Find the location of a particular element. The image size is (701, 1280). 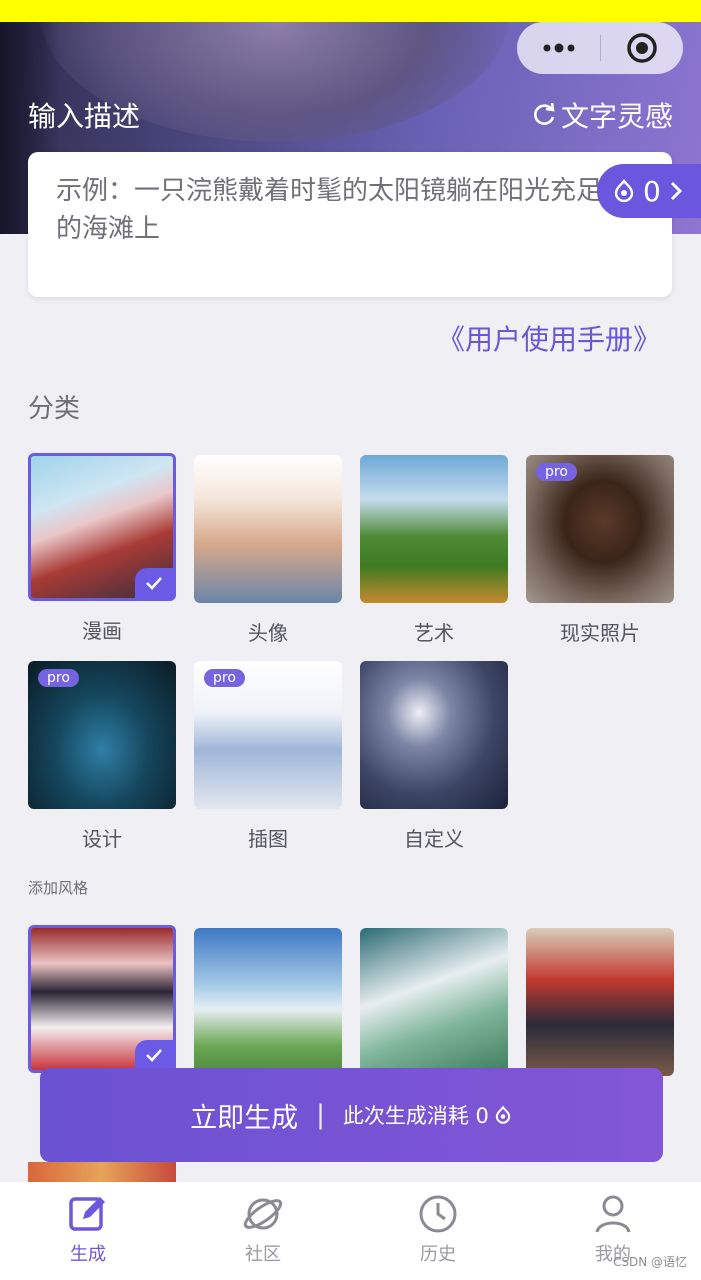

mini-program-capsule is located at coordinates (600, 48).